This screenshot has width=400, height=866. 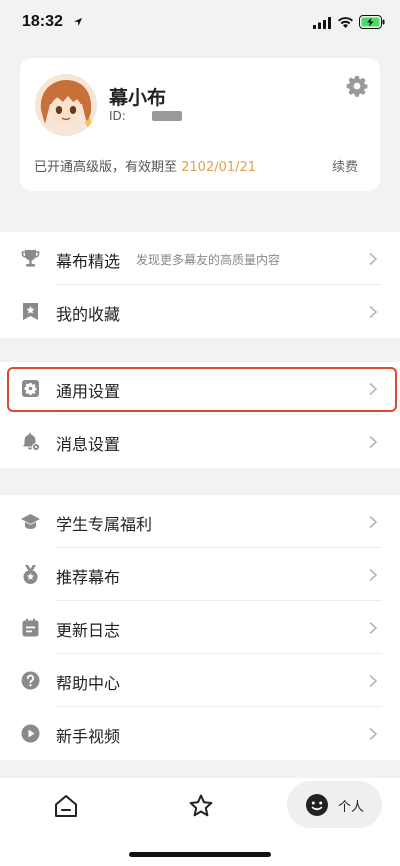 I want to click on tab-profile-label: 个人, so click(x=351, y=807).